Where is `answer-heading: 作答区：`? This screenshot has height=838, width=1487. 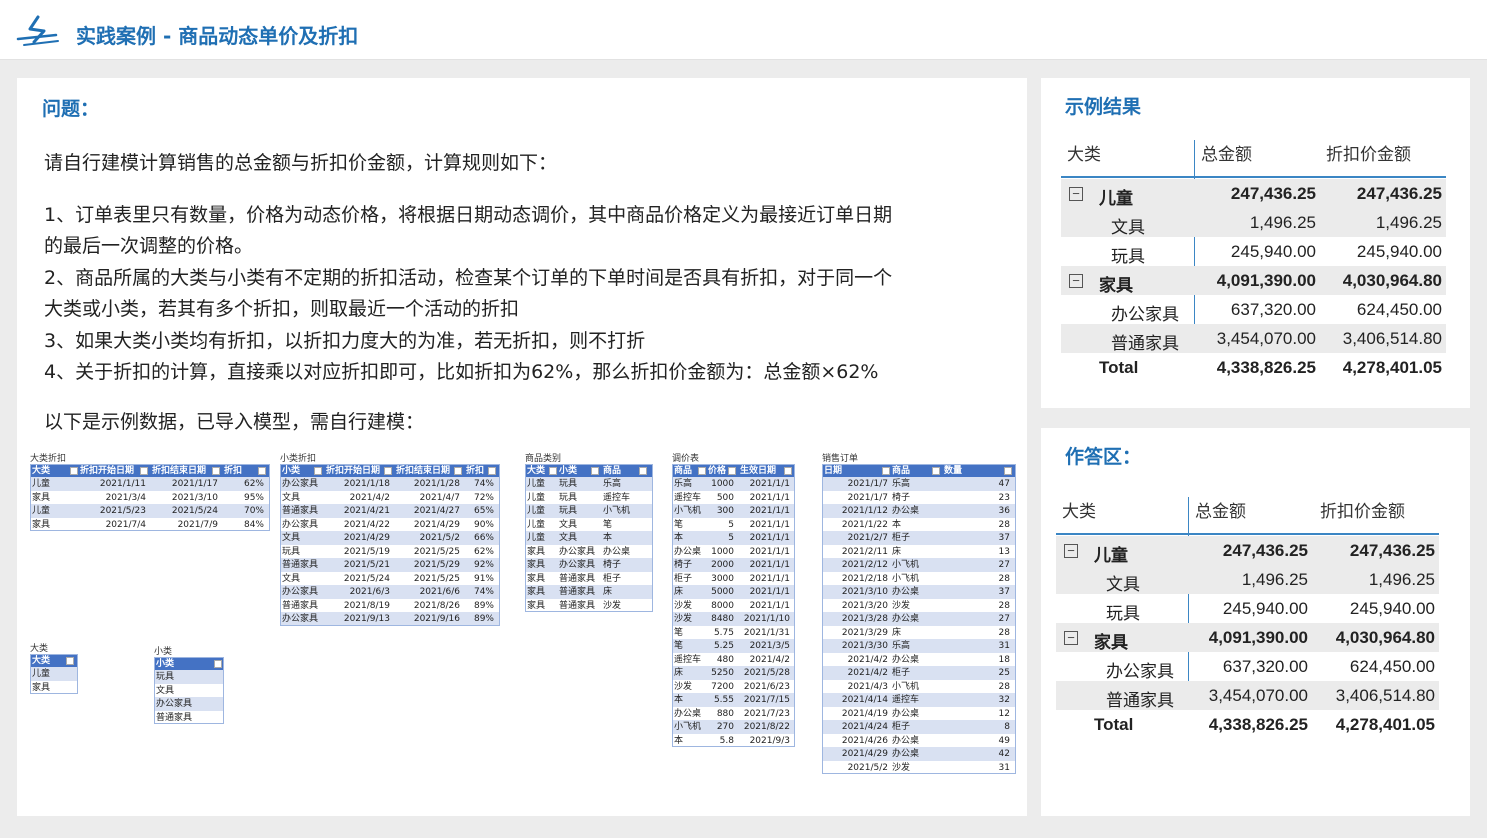 answer-heading: 作答区： is located at coordinates (1103, 457).